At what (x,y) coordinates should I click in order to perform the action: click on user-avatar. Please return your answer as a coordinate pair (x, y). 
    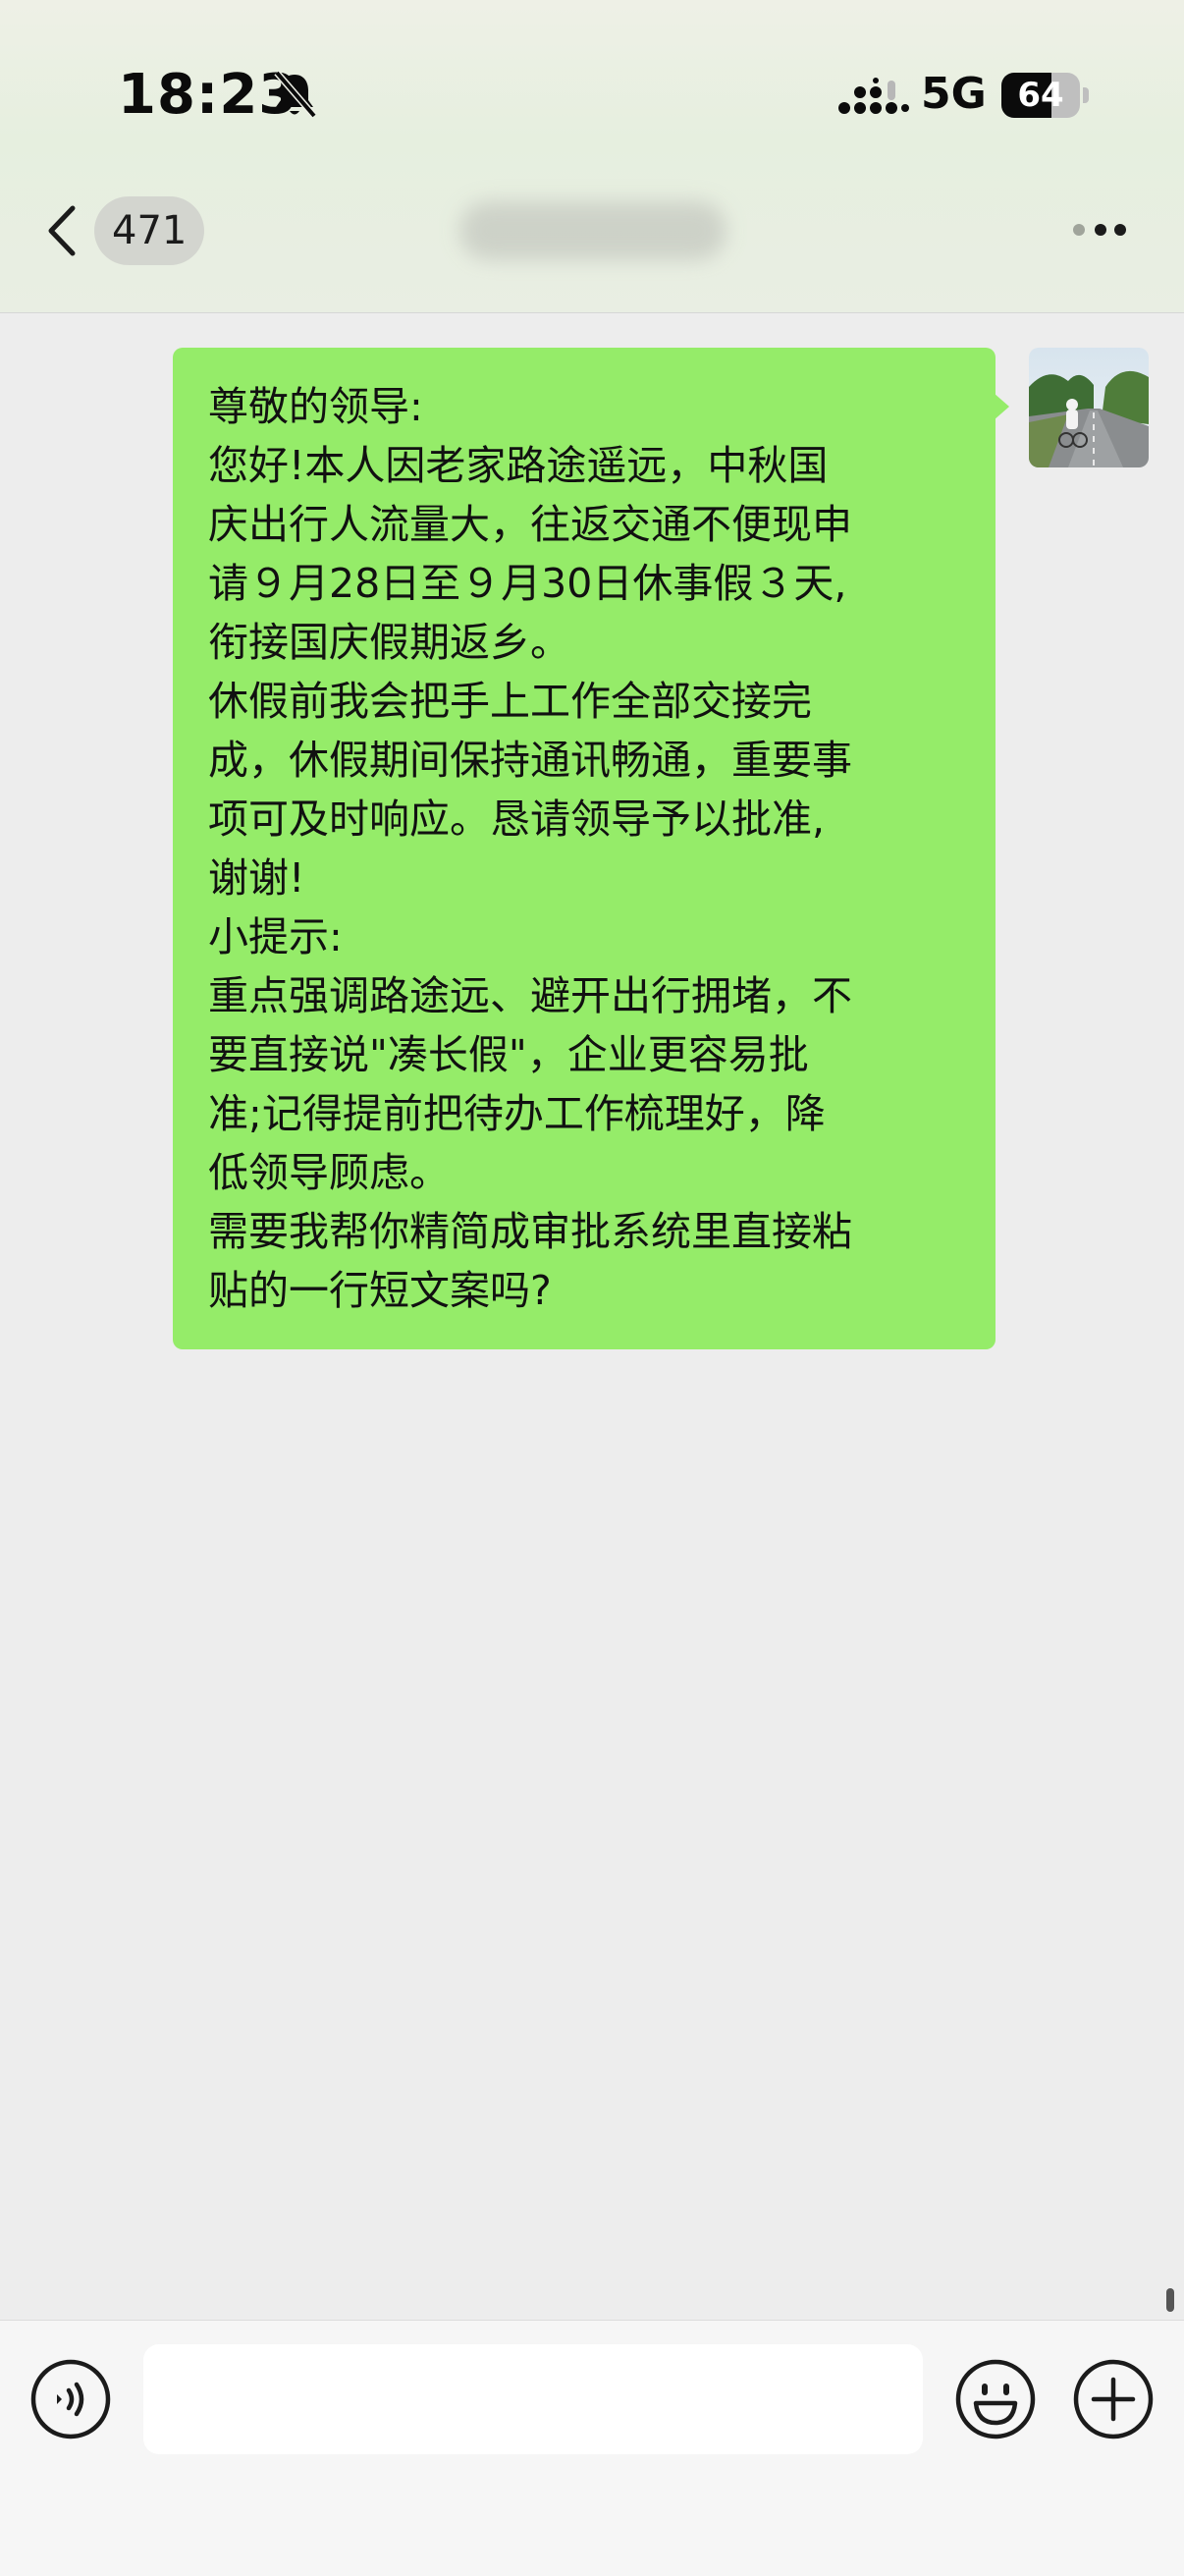
    Looking at the image, I should click on (1089, 407).